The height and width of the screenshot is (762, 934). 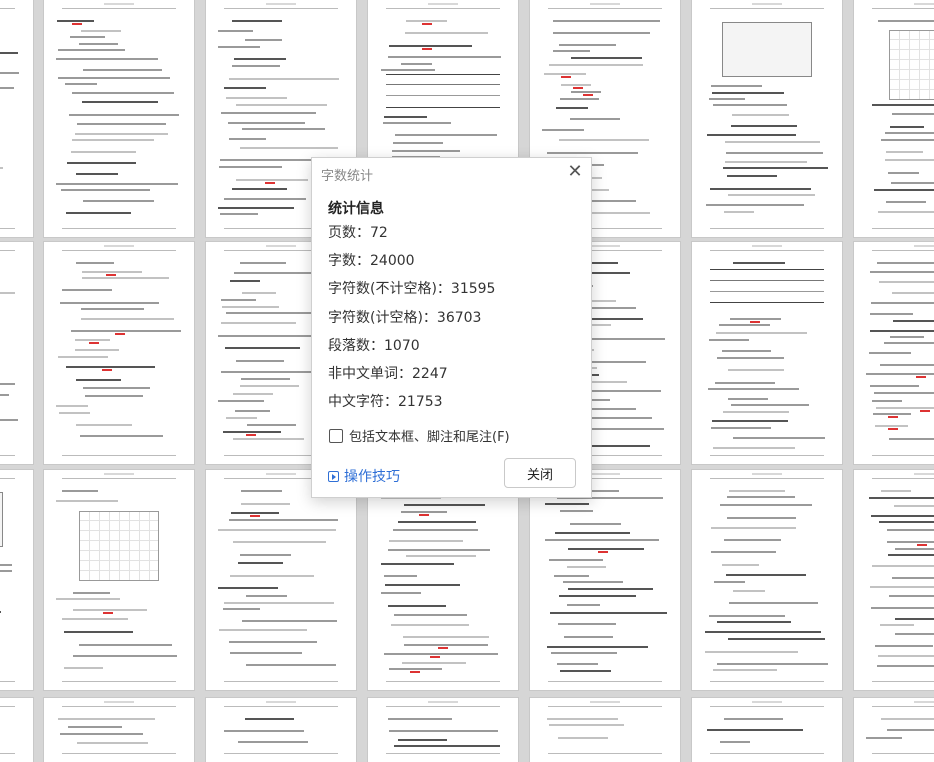 What do you see at coordinates (443, 90) in the screenshot?
I see `page-table` at bounding box center [443, 90].